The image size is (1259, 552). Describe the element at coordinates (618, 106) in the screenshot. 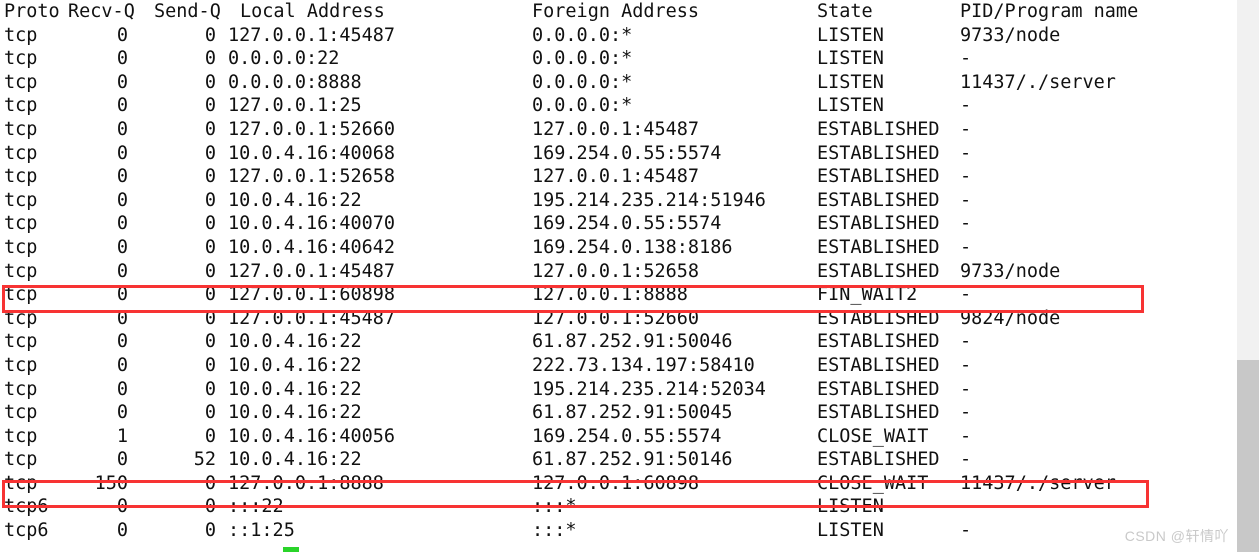

I see `table-row: tcp 0 0 127.0.0.1:25 0.0.0.0:* LISTEN -` at that location.